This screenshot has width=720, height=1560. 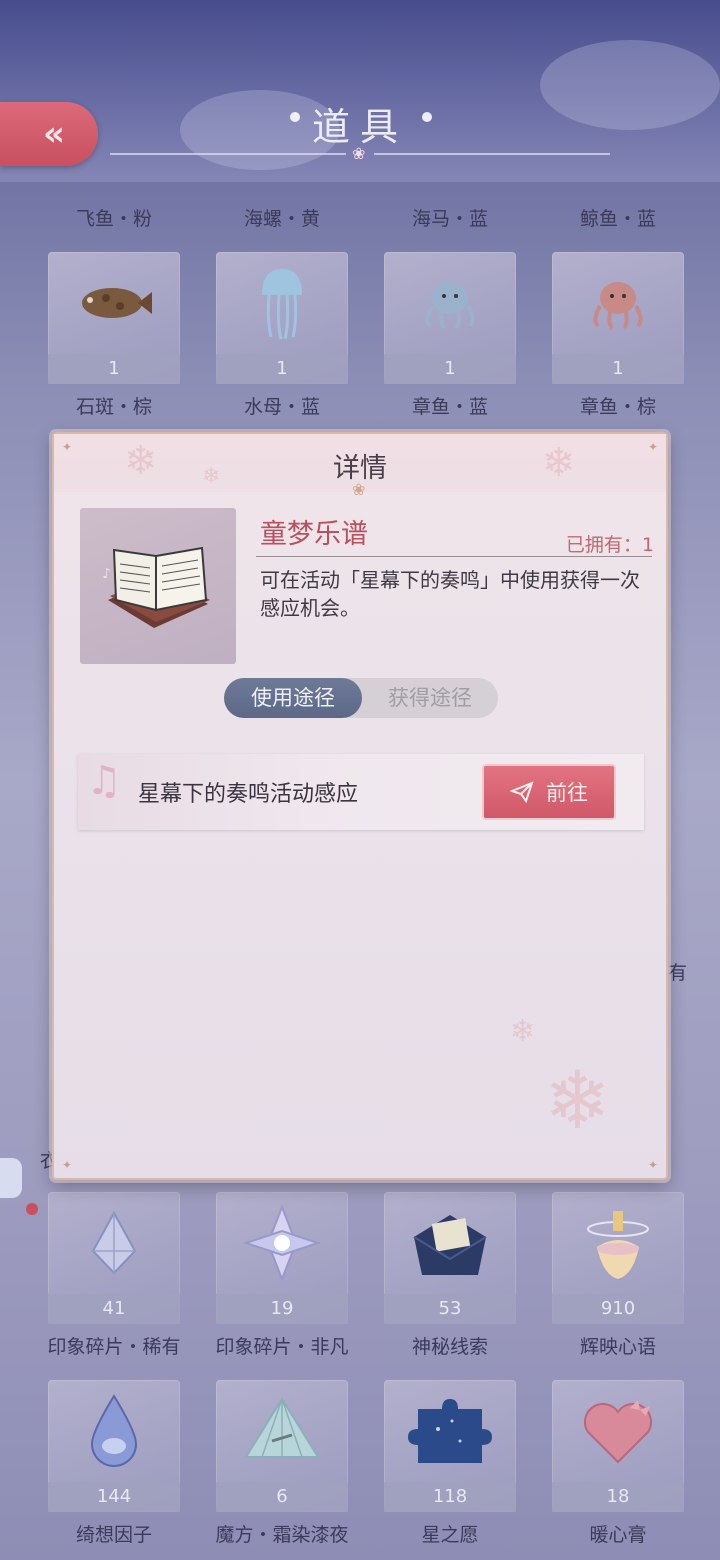 What do you see at coordinates (449, 1347) in the screenshot?
I see `item-label: 神秘线索` at bounding box center [449, 1347].